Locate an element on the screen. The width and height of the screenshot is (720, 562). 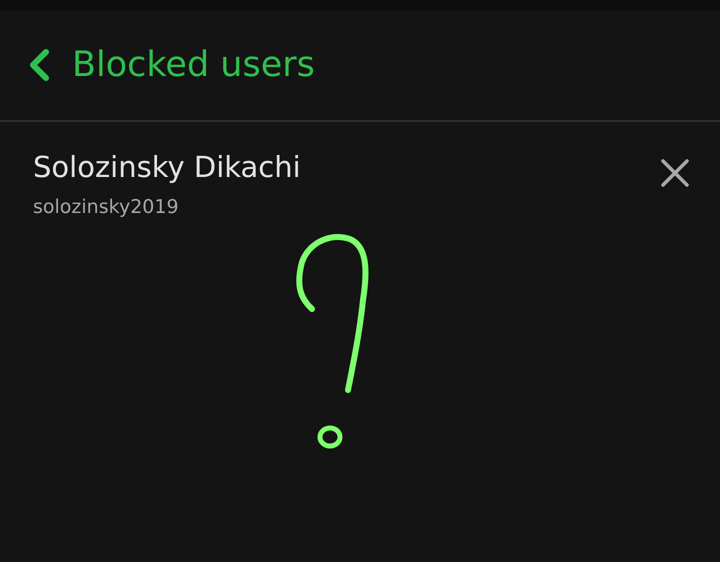
page-title: Blocked users is located at coordinates (193, 65).